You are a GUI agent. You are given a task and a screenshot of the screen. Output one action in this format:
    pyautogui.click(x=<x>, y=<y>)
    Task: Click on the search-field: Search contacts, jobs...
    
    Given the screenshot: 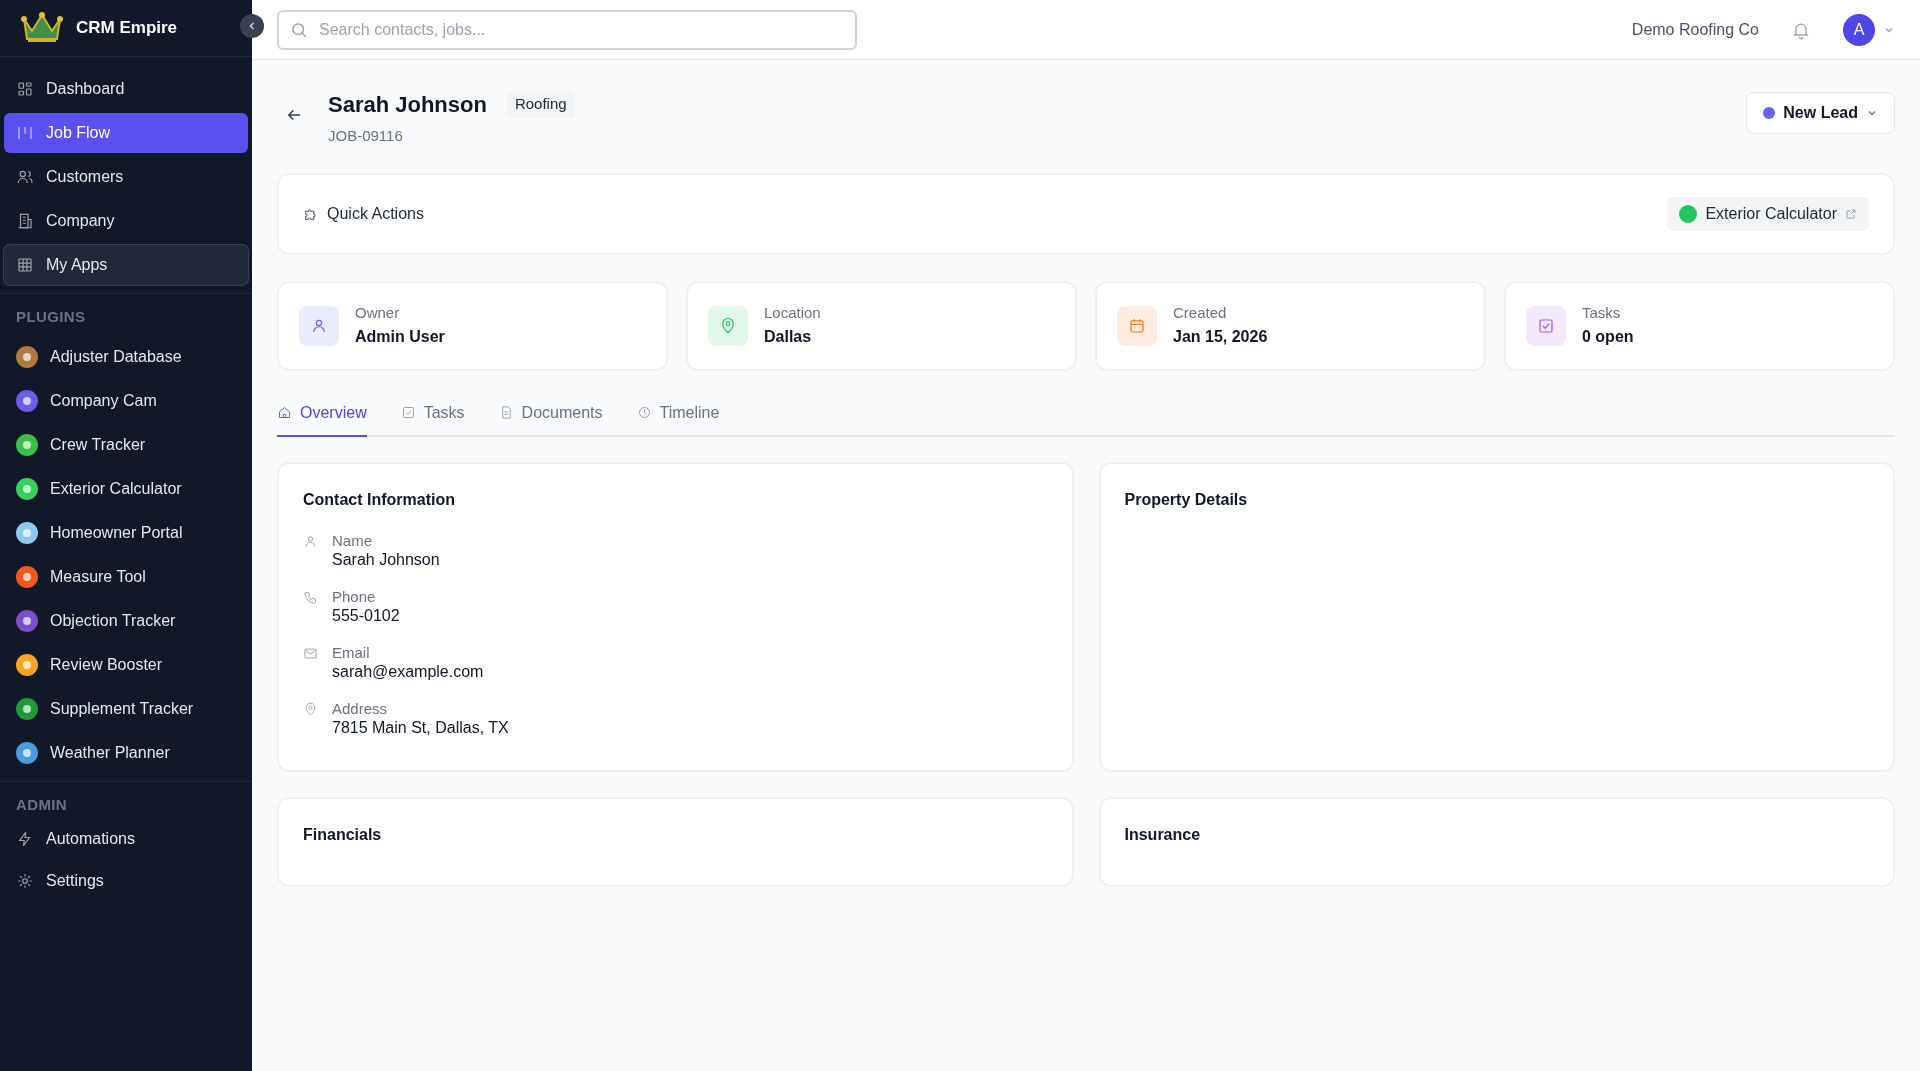 What is the action you would take?
    pyautogui.click(x=567, y=29)
    